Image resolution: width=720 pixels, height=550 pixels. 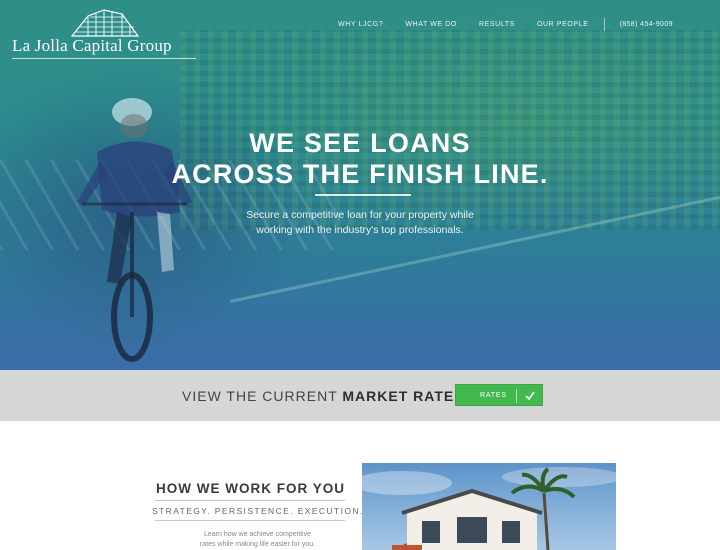 I want to click on hero-headline: WE SEE LOANS ACROSS THE FINISH LINE., so click(x=360, y=159).